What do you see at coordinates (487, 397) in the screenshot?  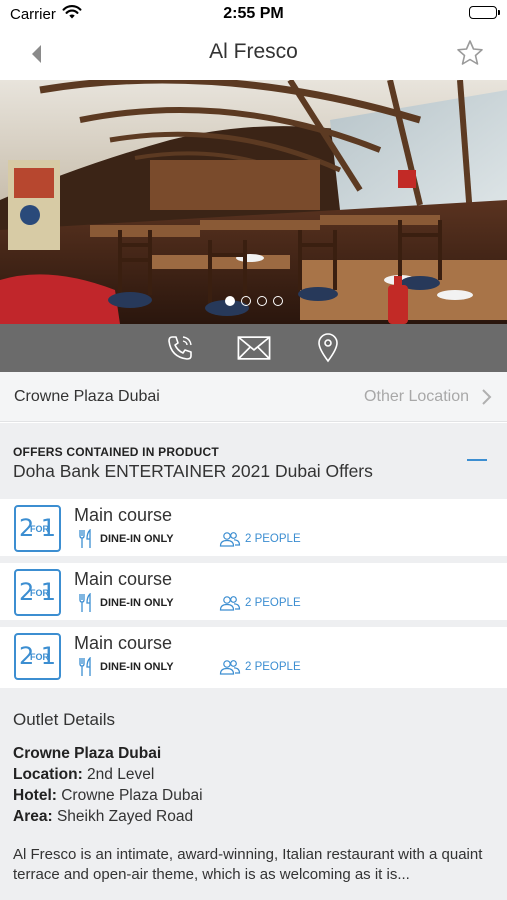 I see `chevron-right-icon` at bounding box center [487, 397].